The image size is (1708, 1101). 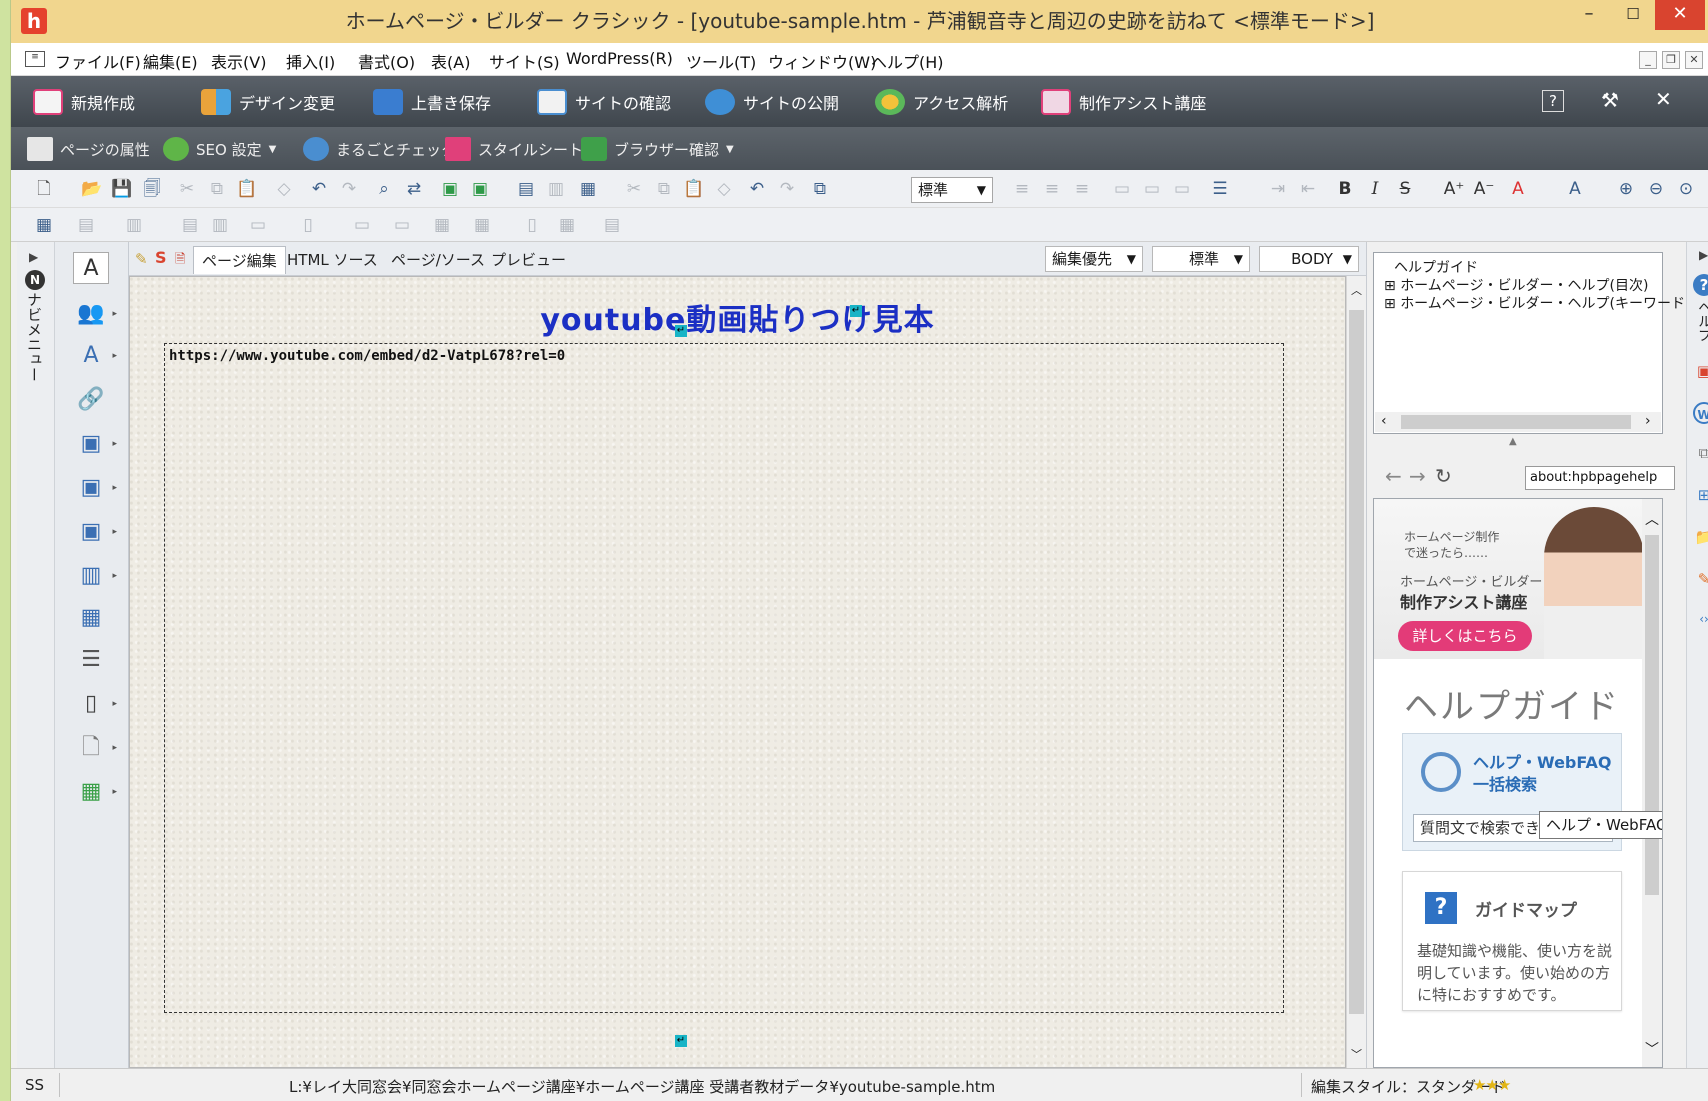 What do you see at coordinates (526, 189) in the screenshot?
I see `frame-icon: ▤` at bounding box center [526, 189].